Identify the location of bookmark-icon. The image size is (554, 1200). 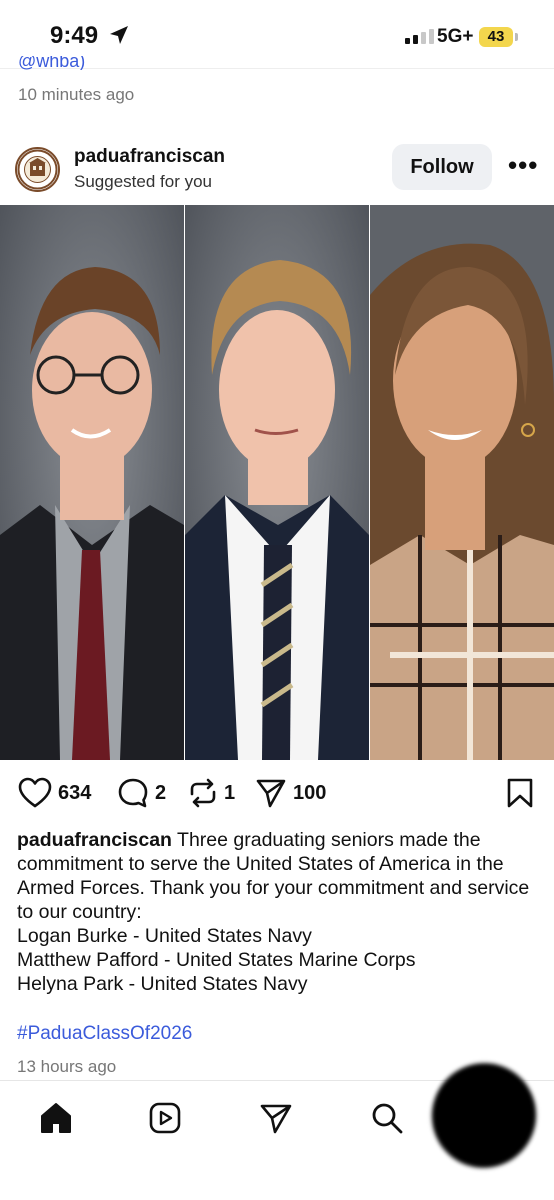
(520, 793).